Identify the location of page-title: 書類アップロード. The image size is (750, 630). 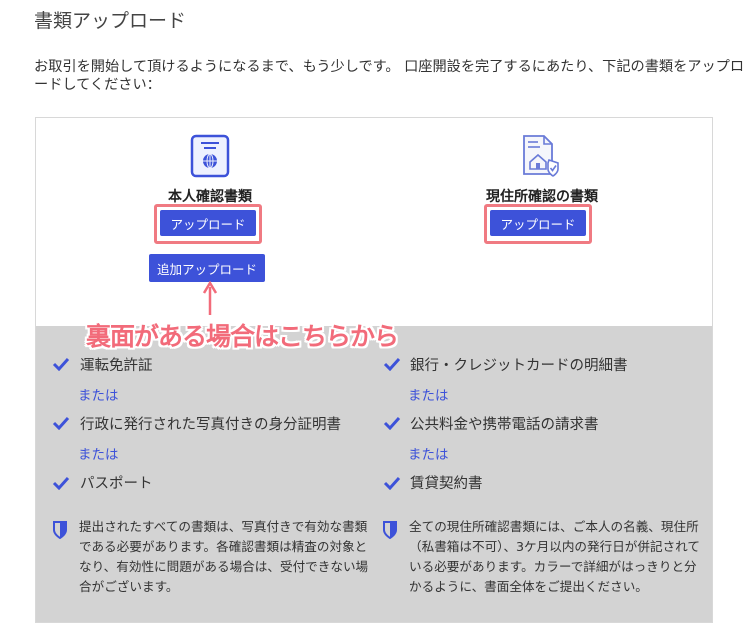
(110, 21).